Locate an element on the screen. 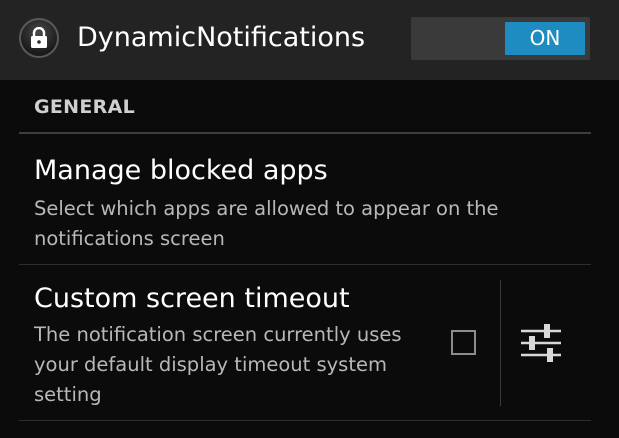 The height and width of the screenshot is (438, 619). pref-title: Custom screen timeout is located at coordinates (192, 298).